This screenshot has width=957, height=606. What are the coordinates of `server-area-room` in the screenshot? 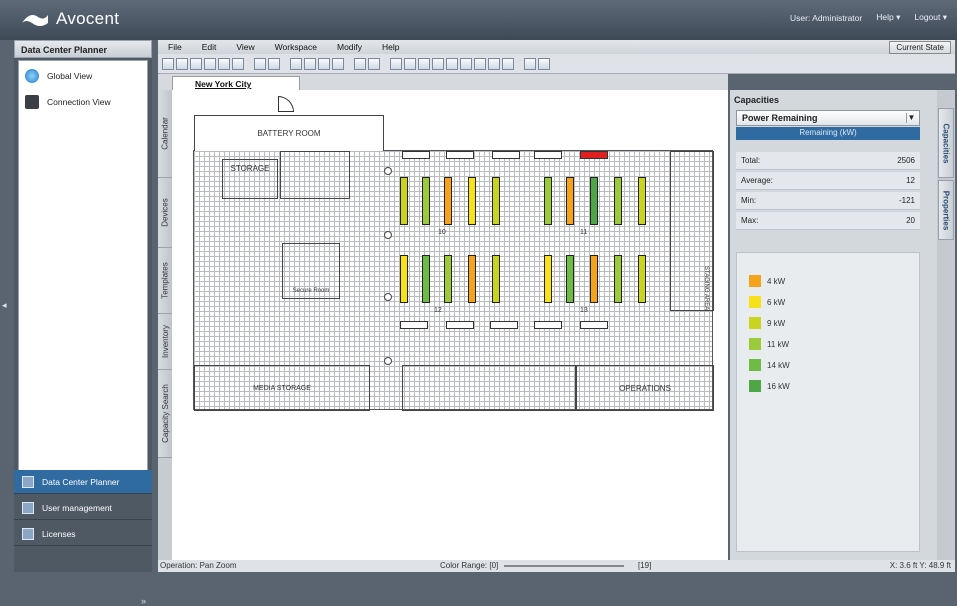 It's located at (489, 388).